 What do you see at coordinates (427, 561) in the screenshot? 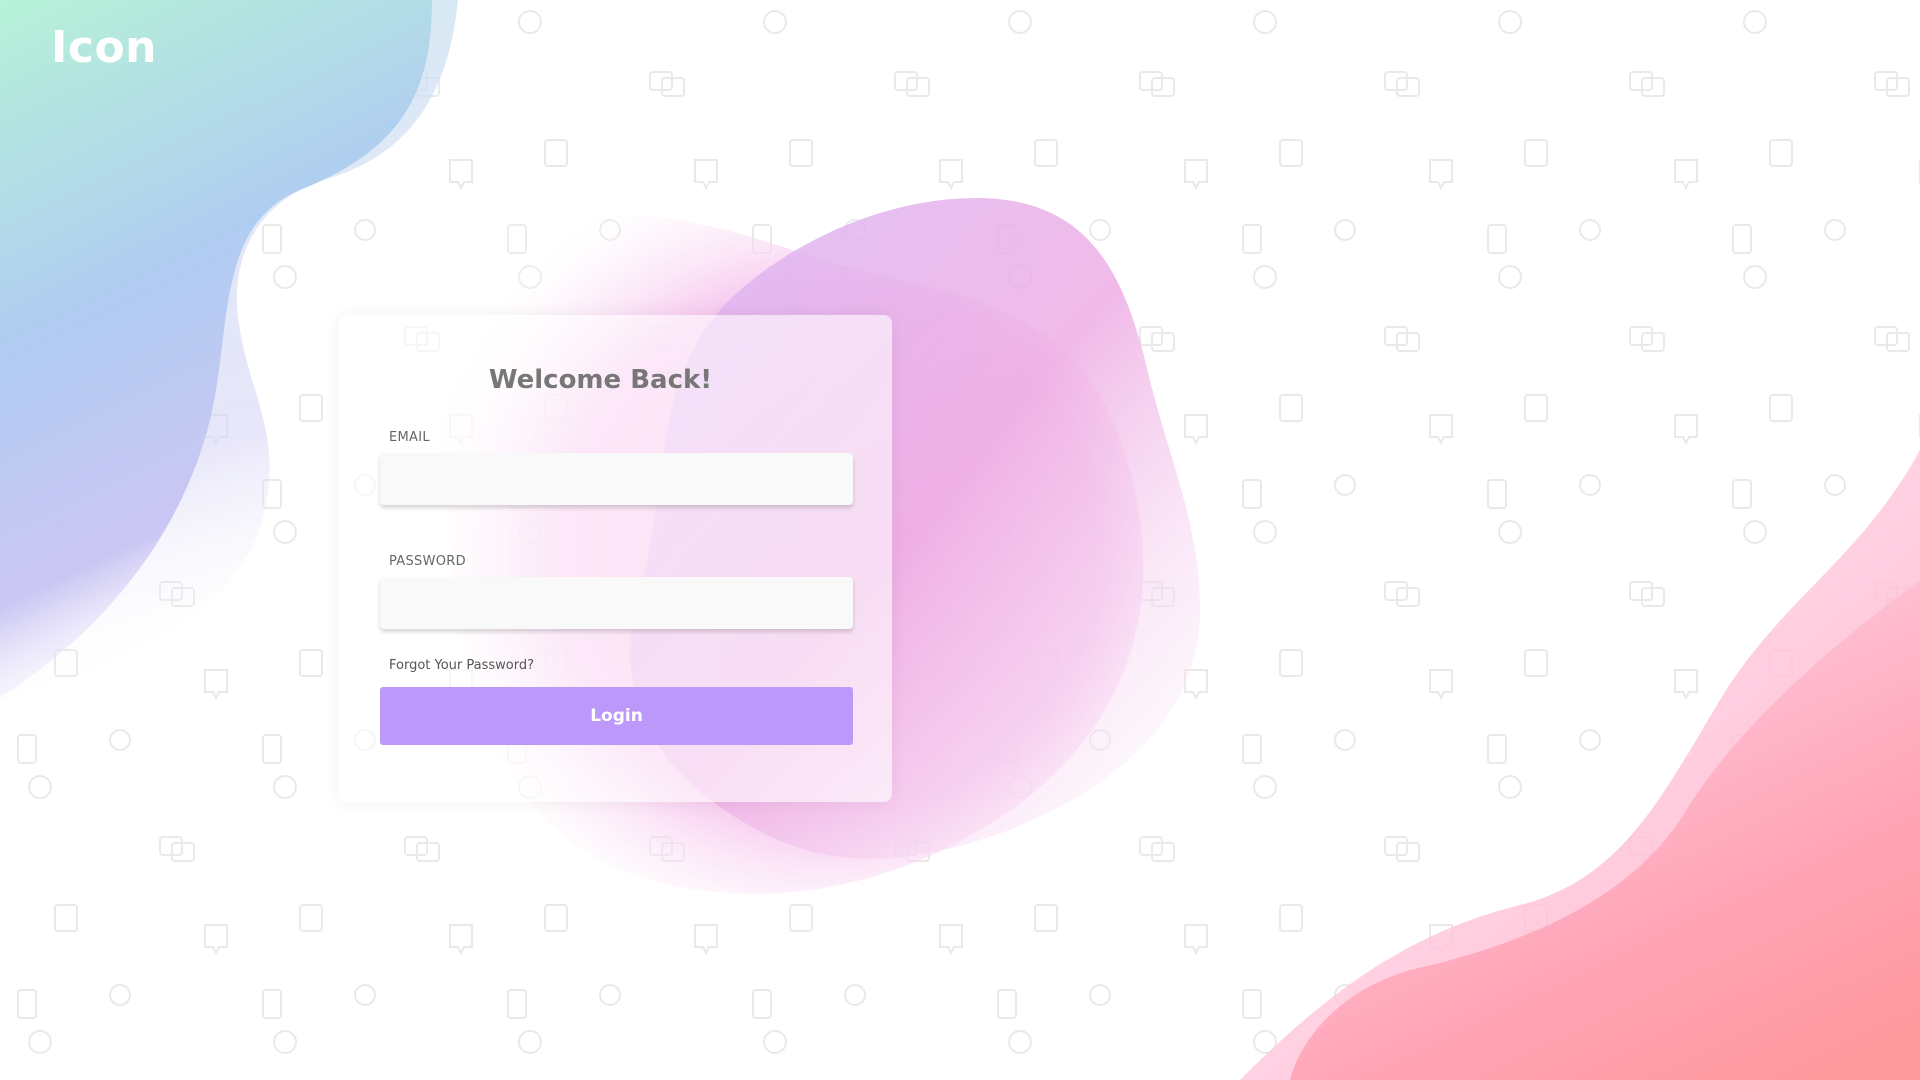
I see `password-label: PASSWORD` at bounding box center [427, 561].